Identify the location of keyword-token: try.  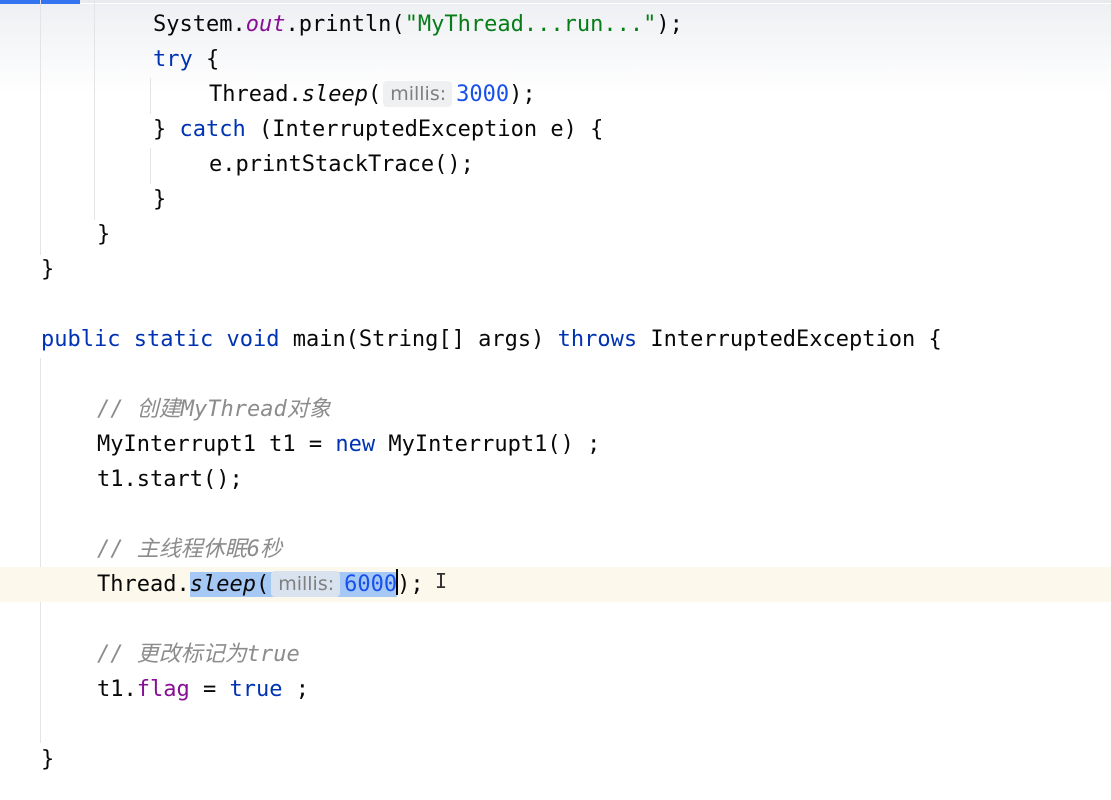
(173, 59).